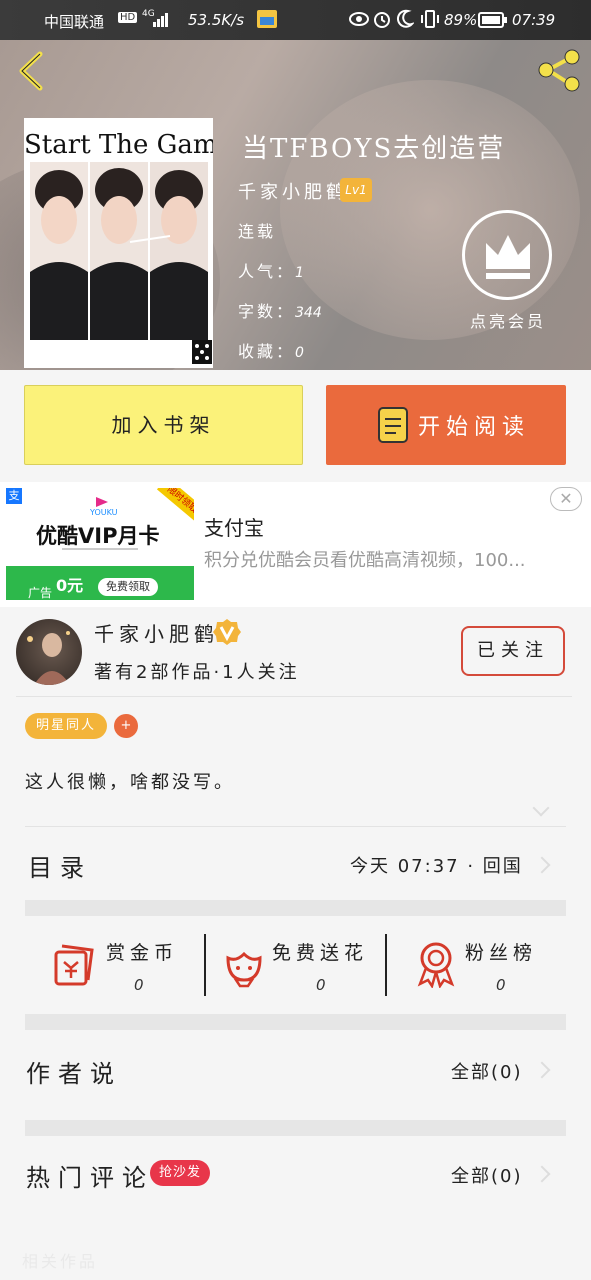 The height and width of the screenshot is (1280, 591). I want to click on author-says-label: 作者说, so click(74, 1071).